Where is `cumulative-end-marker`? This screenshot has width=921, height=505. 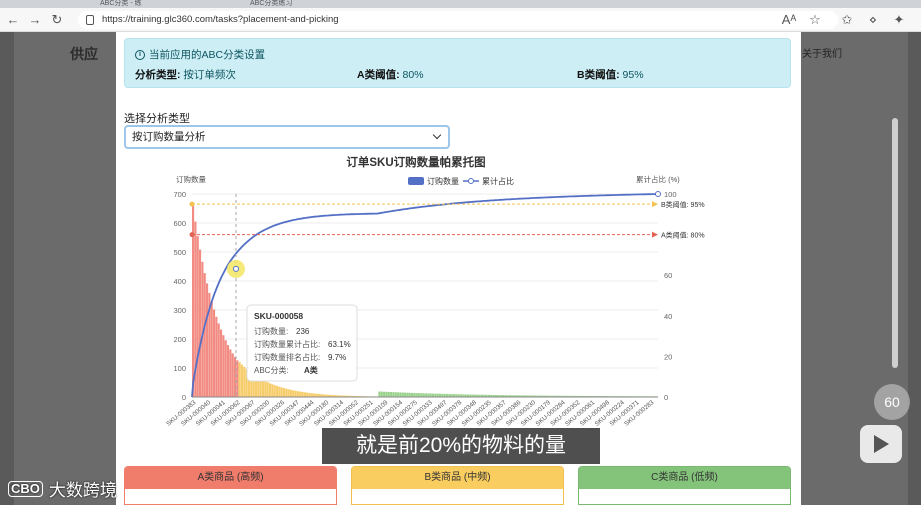
cumulative-end-marker is located at coordinates (658, 194).